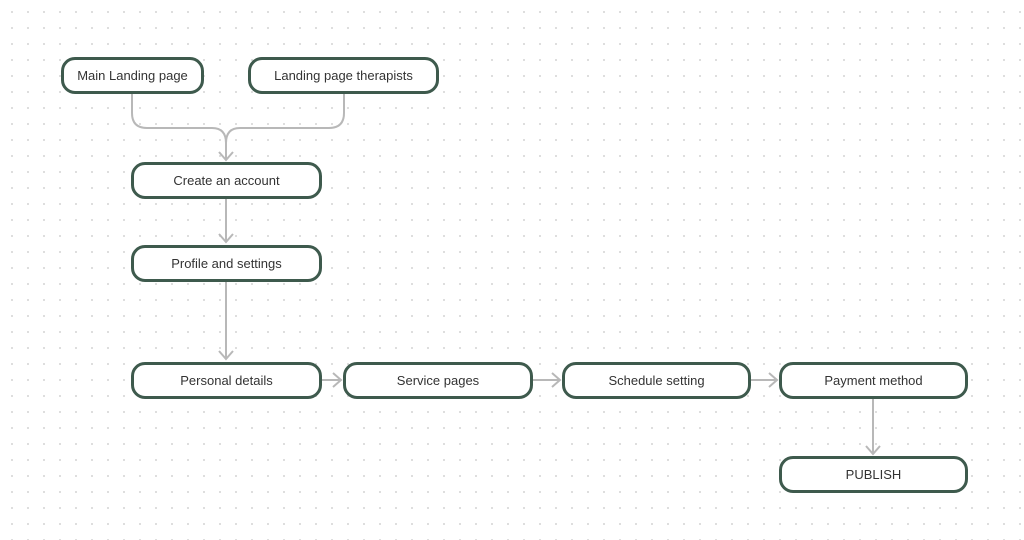  Describe the element at coordinates (656, 380) in the screenshot. I see `node-schedule-setting: Schedule setting` at that location.